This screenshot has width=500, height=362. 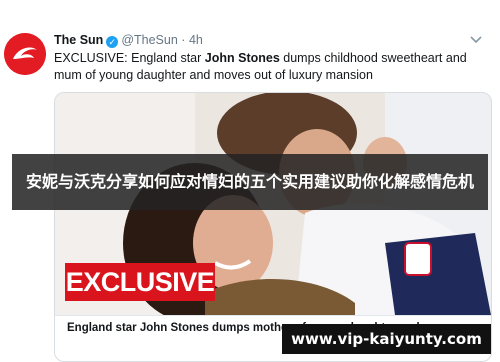 I want to click on the-sun-avatar, so click(x=25, y=54).